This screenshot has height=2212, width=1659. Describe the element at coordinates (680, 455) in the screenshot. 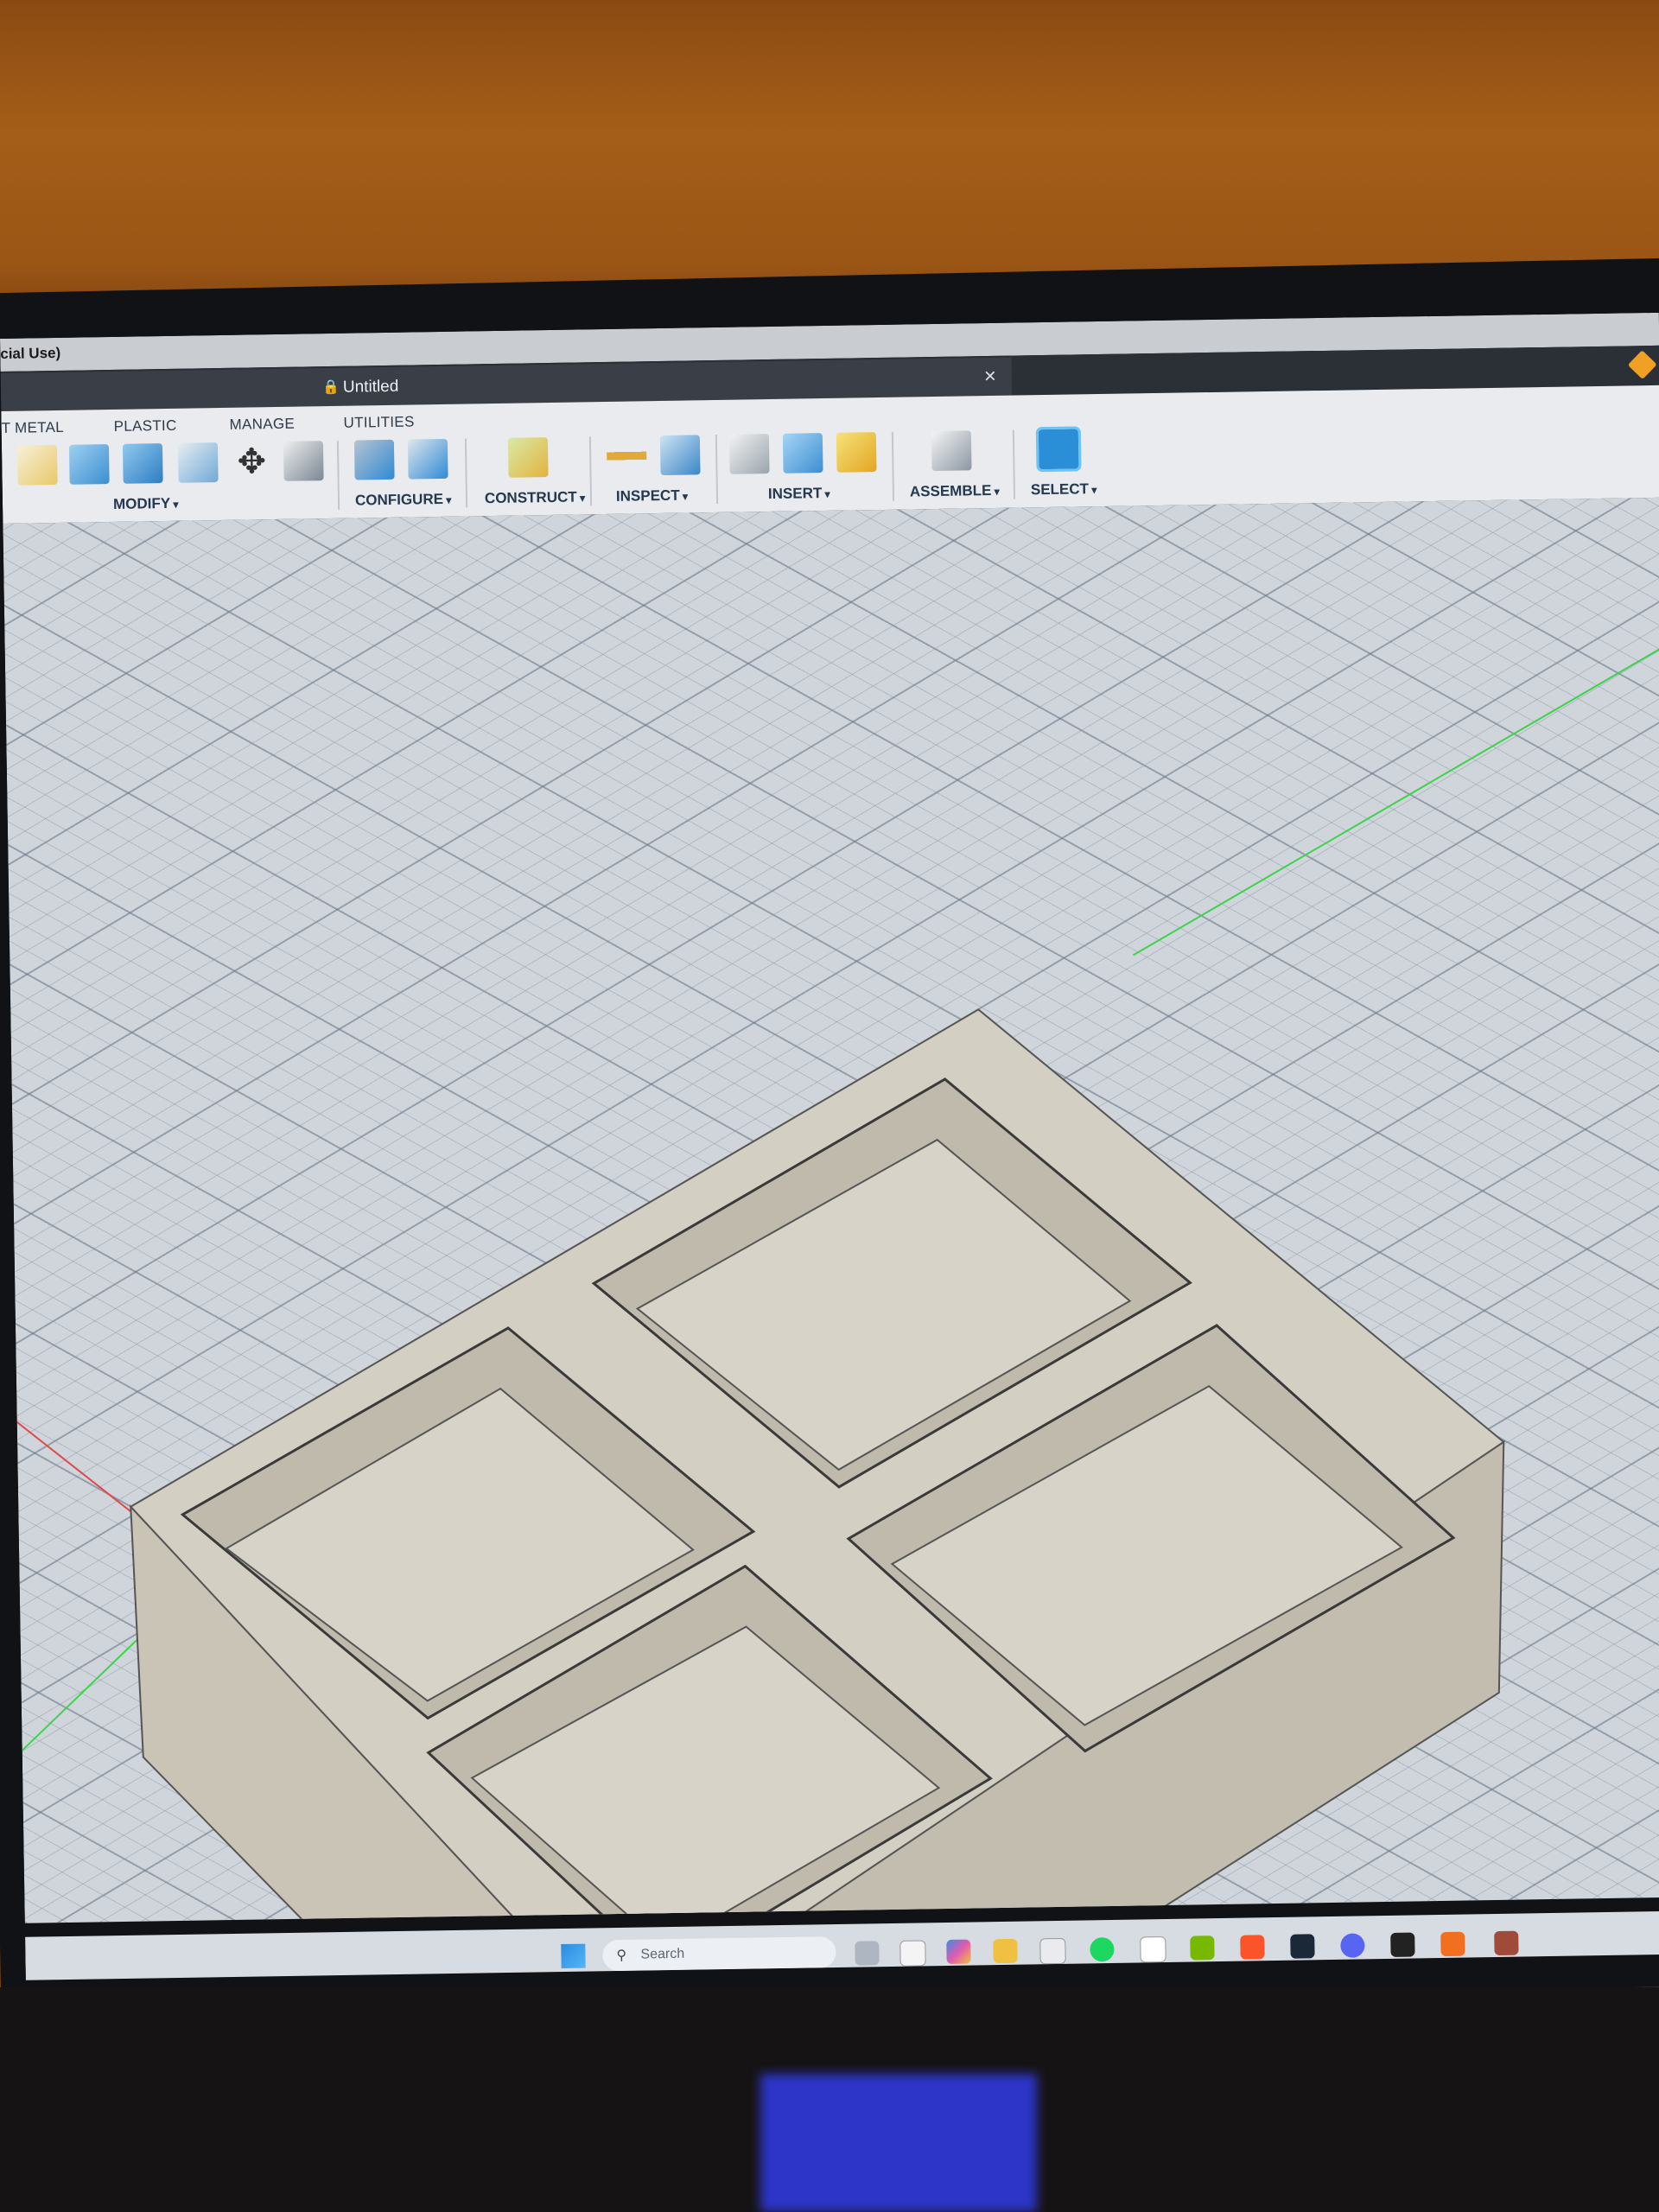

I see `interference-icon` at that location.